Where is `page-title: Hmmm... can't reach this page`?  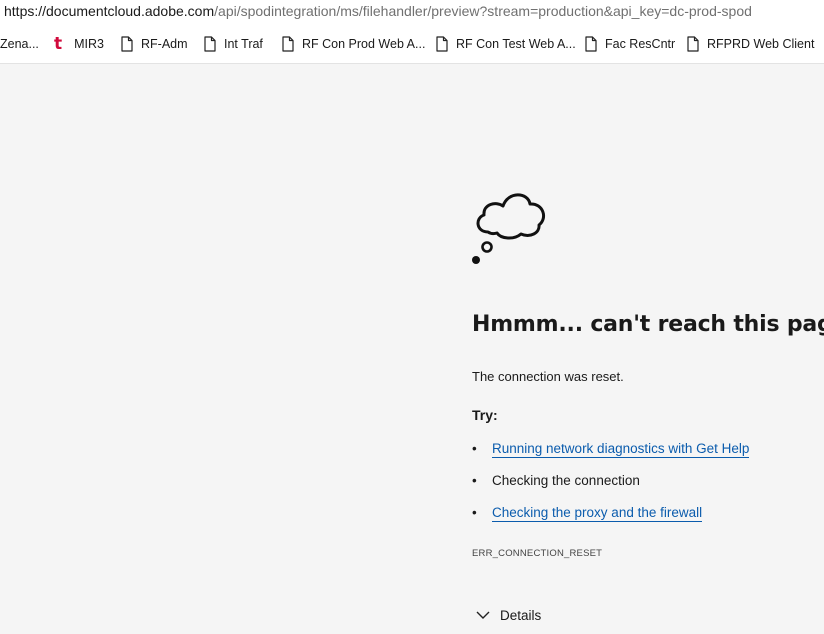
page-title: Hmmm... can't reach this page is located at coordinates (648, 324).